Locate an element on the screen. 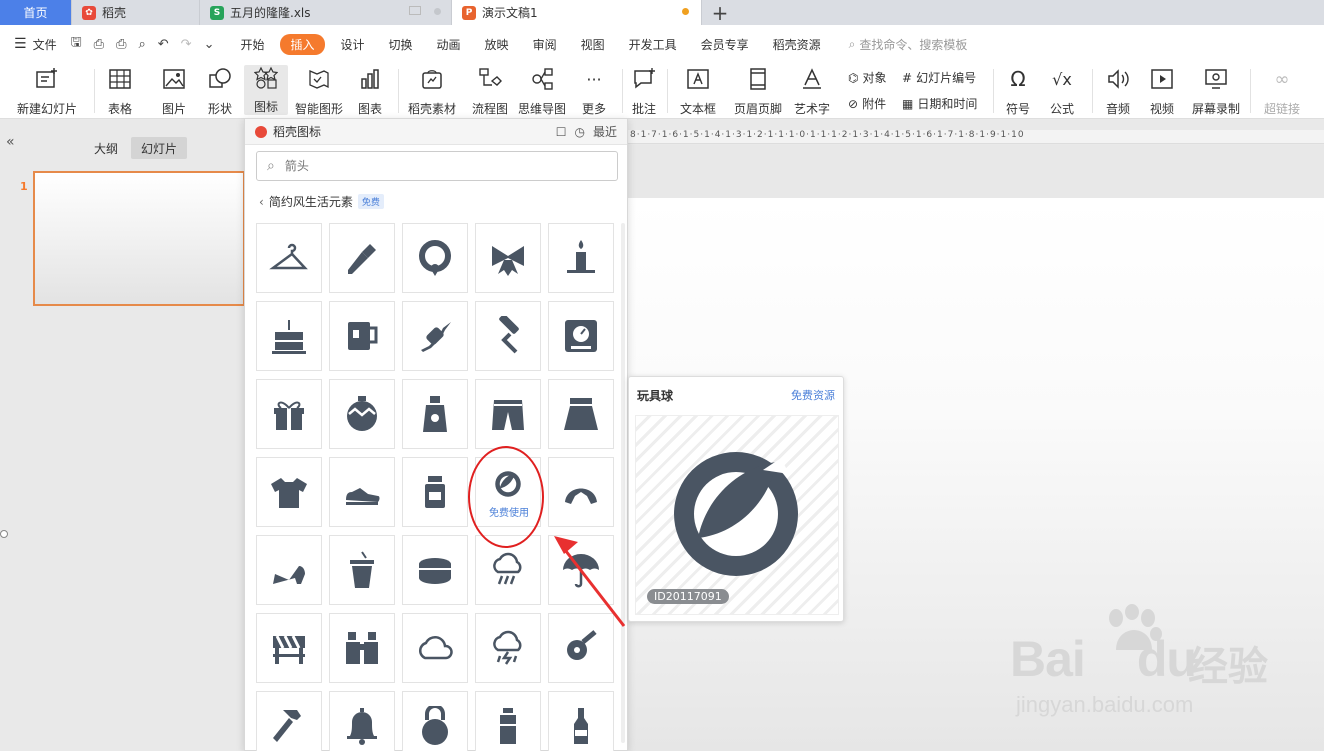 This screenshot has width=1324, height=751. table-button: 表格 is located at coordinates (120, 91).